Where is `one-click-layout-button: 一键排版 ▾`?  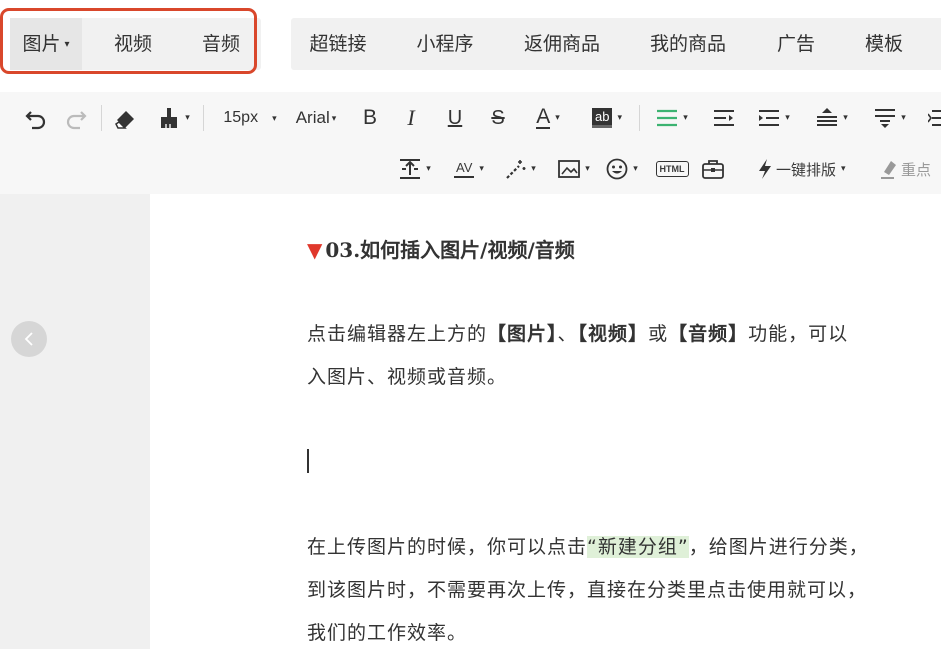
one-click-layout-button: 一键排版 ▾ is located at coordinates (812, 169).